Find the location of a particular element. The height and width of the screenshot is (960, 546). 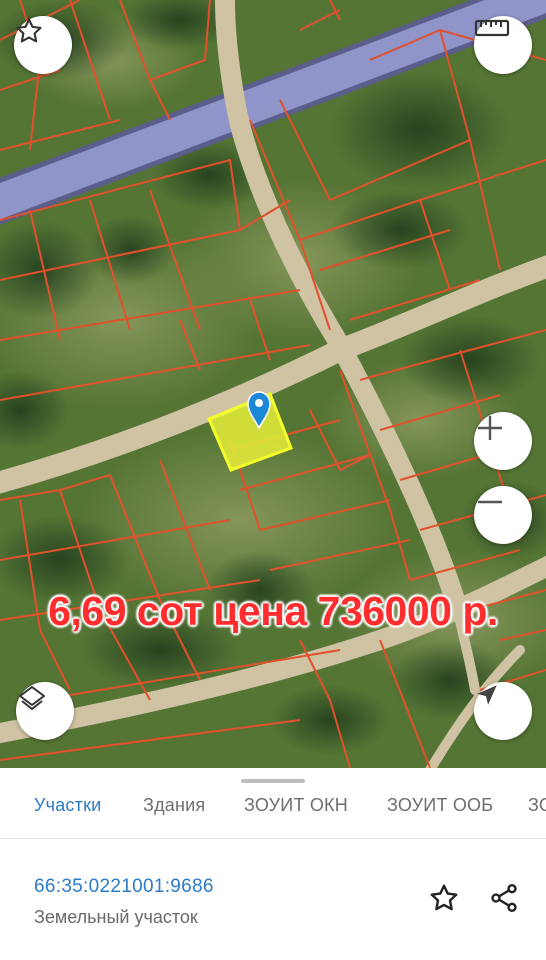

share-button is located at coordinates (504, 900).